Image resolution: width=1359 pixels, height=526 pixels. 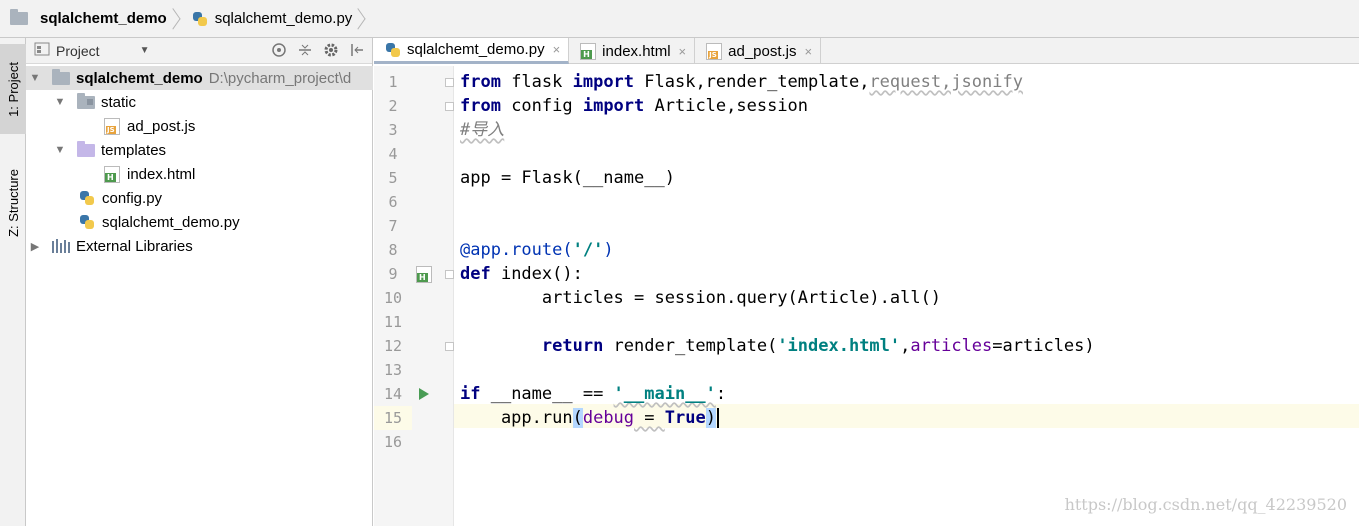 I want to click on project-view-icon, so click(x=42, y=50).